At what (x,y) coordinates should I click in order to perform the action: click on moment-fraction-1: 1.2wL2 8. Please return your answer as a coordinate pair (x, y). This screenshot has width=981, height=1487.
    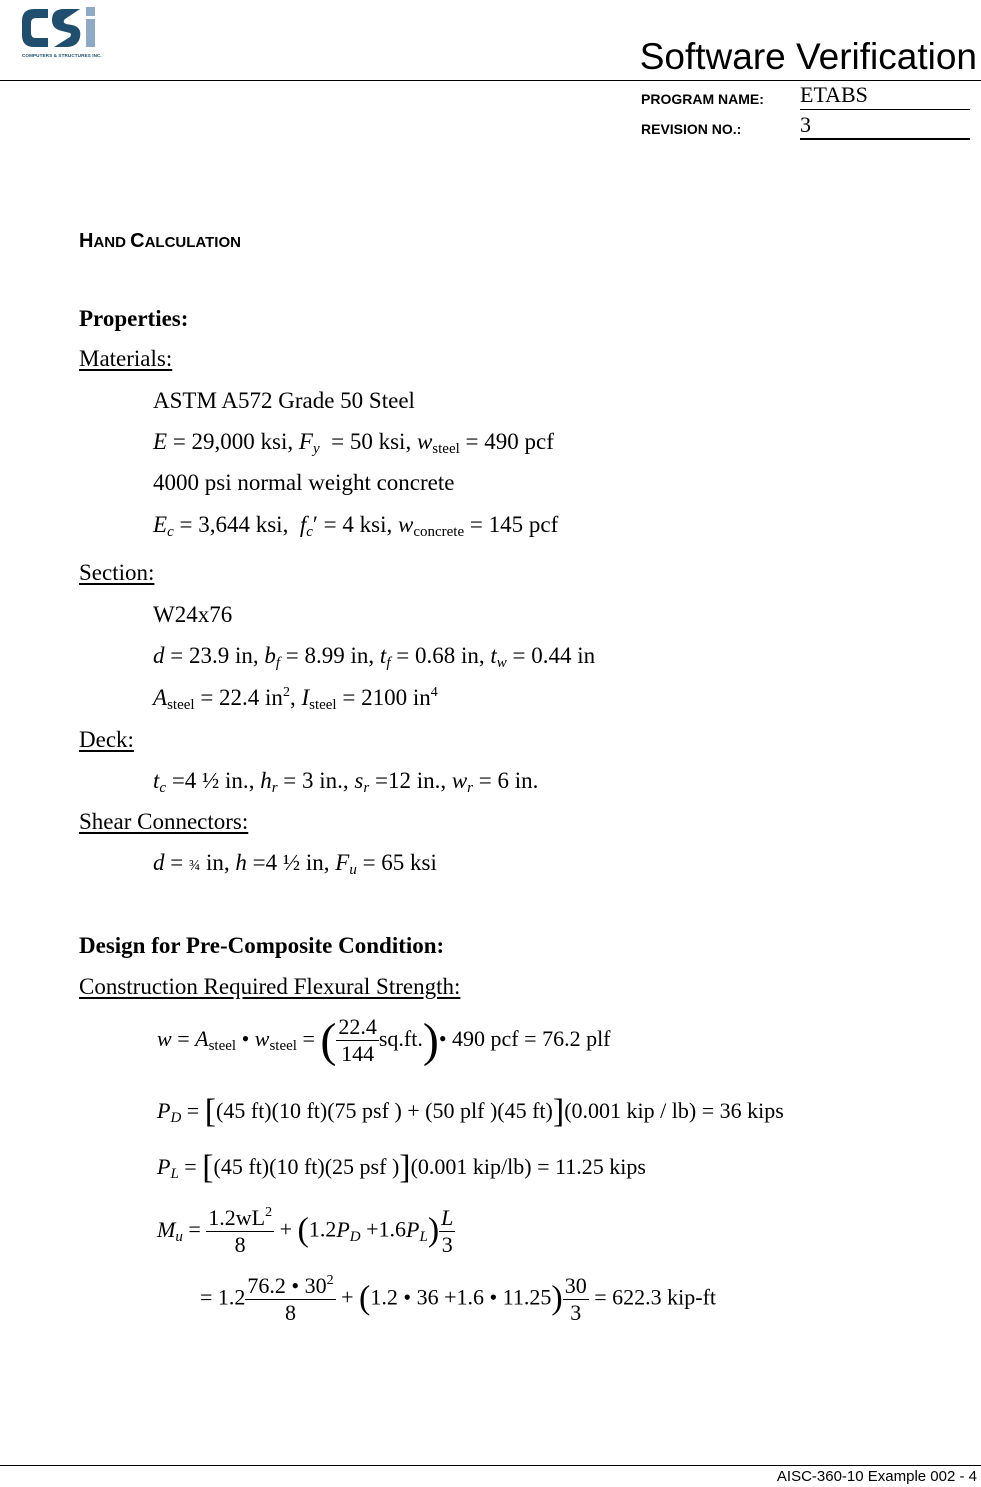
    Looking at the image, I should click on (240, 1231).